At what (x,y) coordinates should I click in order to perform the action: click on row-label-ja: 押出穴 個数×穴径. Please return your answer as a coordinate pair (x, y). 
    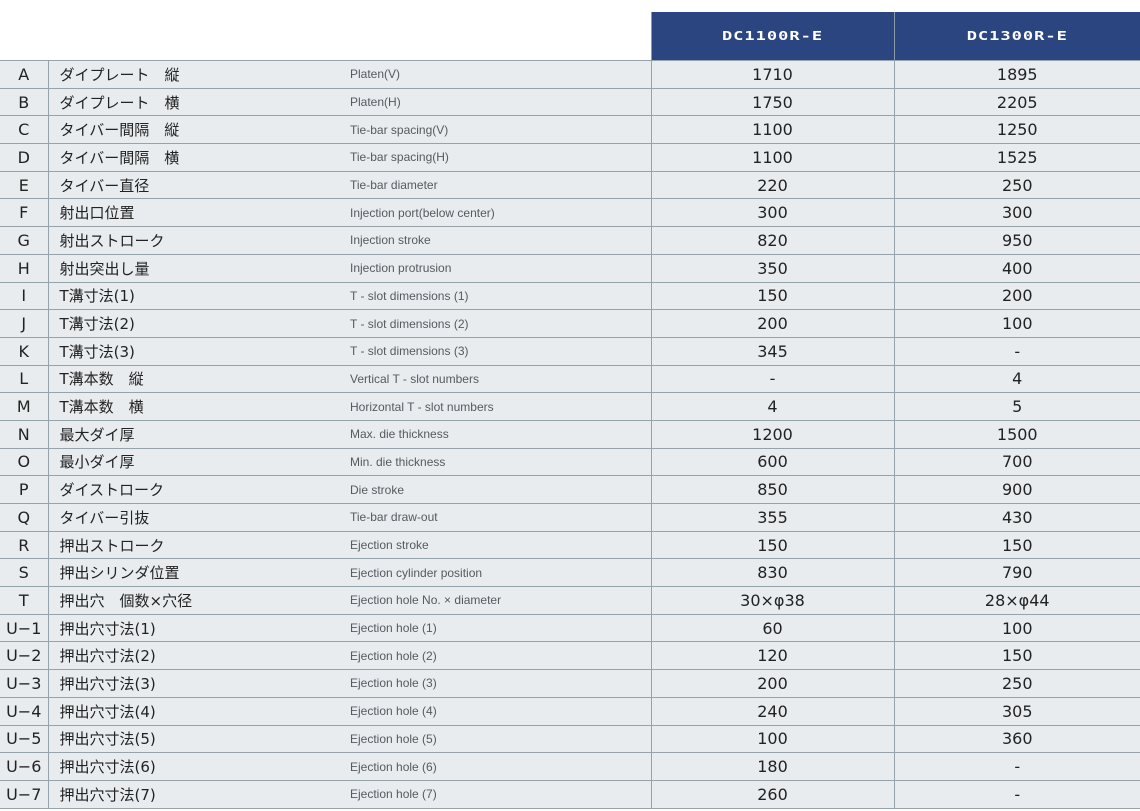
    Looking at the image, I should click on (198, 600).